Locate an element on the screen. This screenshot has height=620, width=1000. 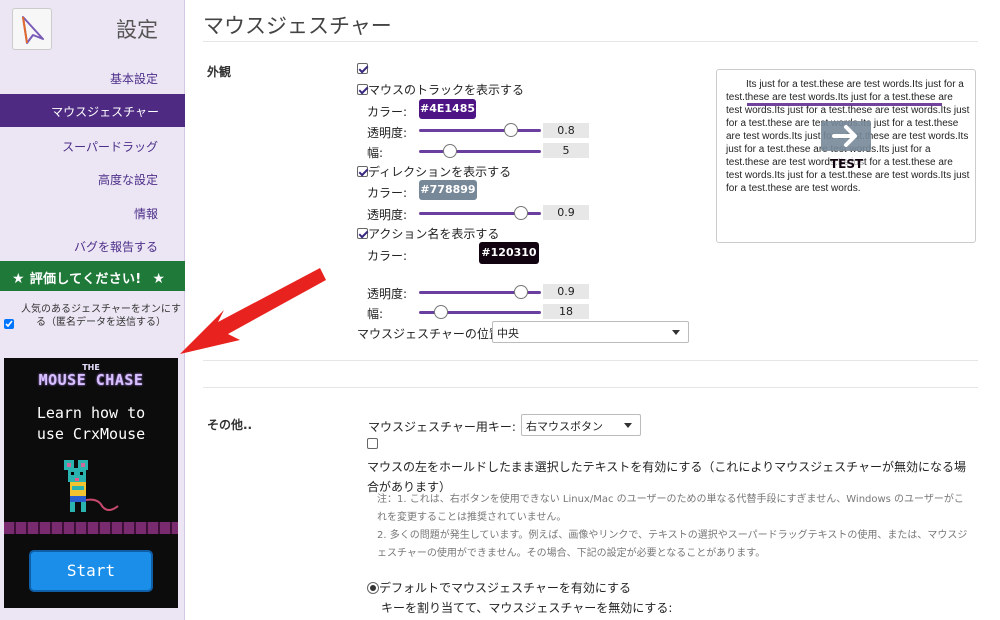
sidebar-item-info: 情報 is located at coordinates (146, 213).